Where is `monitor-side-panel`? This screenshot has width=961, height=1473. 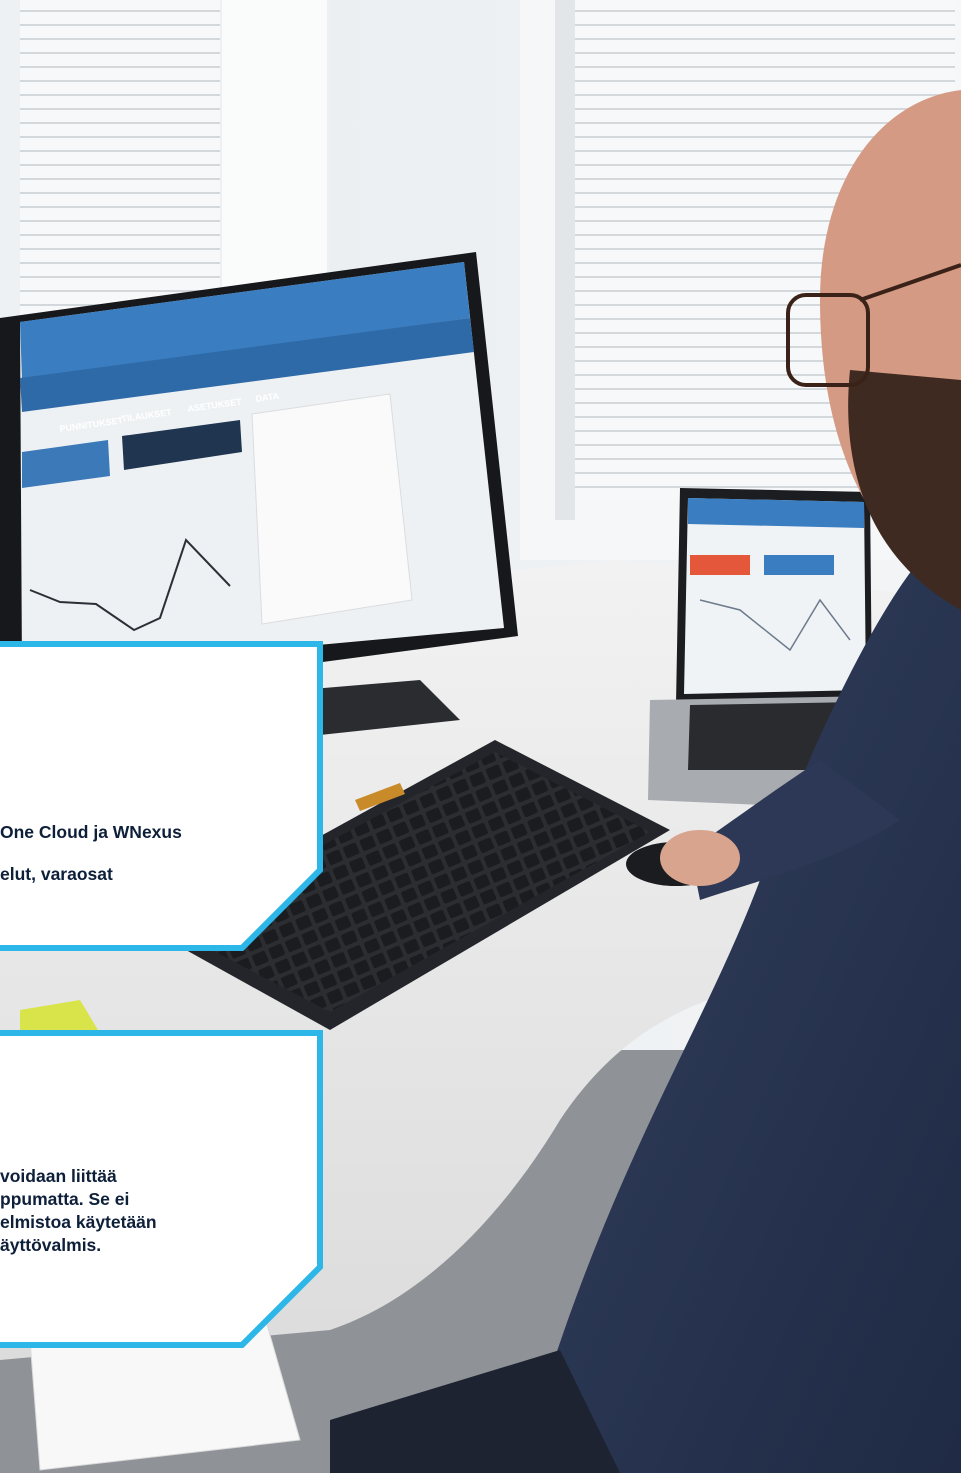 monitor-side-panel is located at coordinates (332, 509).